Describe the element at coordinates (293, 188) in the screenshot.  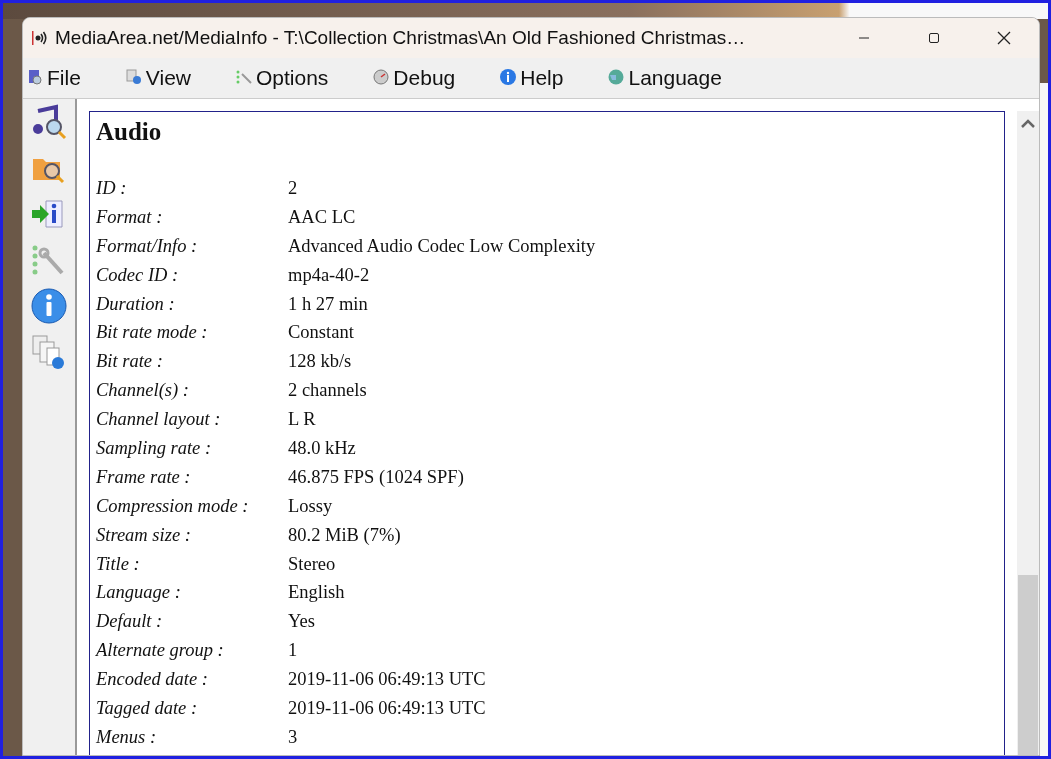
I see `field-value: 2` at that location.